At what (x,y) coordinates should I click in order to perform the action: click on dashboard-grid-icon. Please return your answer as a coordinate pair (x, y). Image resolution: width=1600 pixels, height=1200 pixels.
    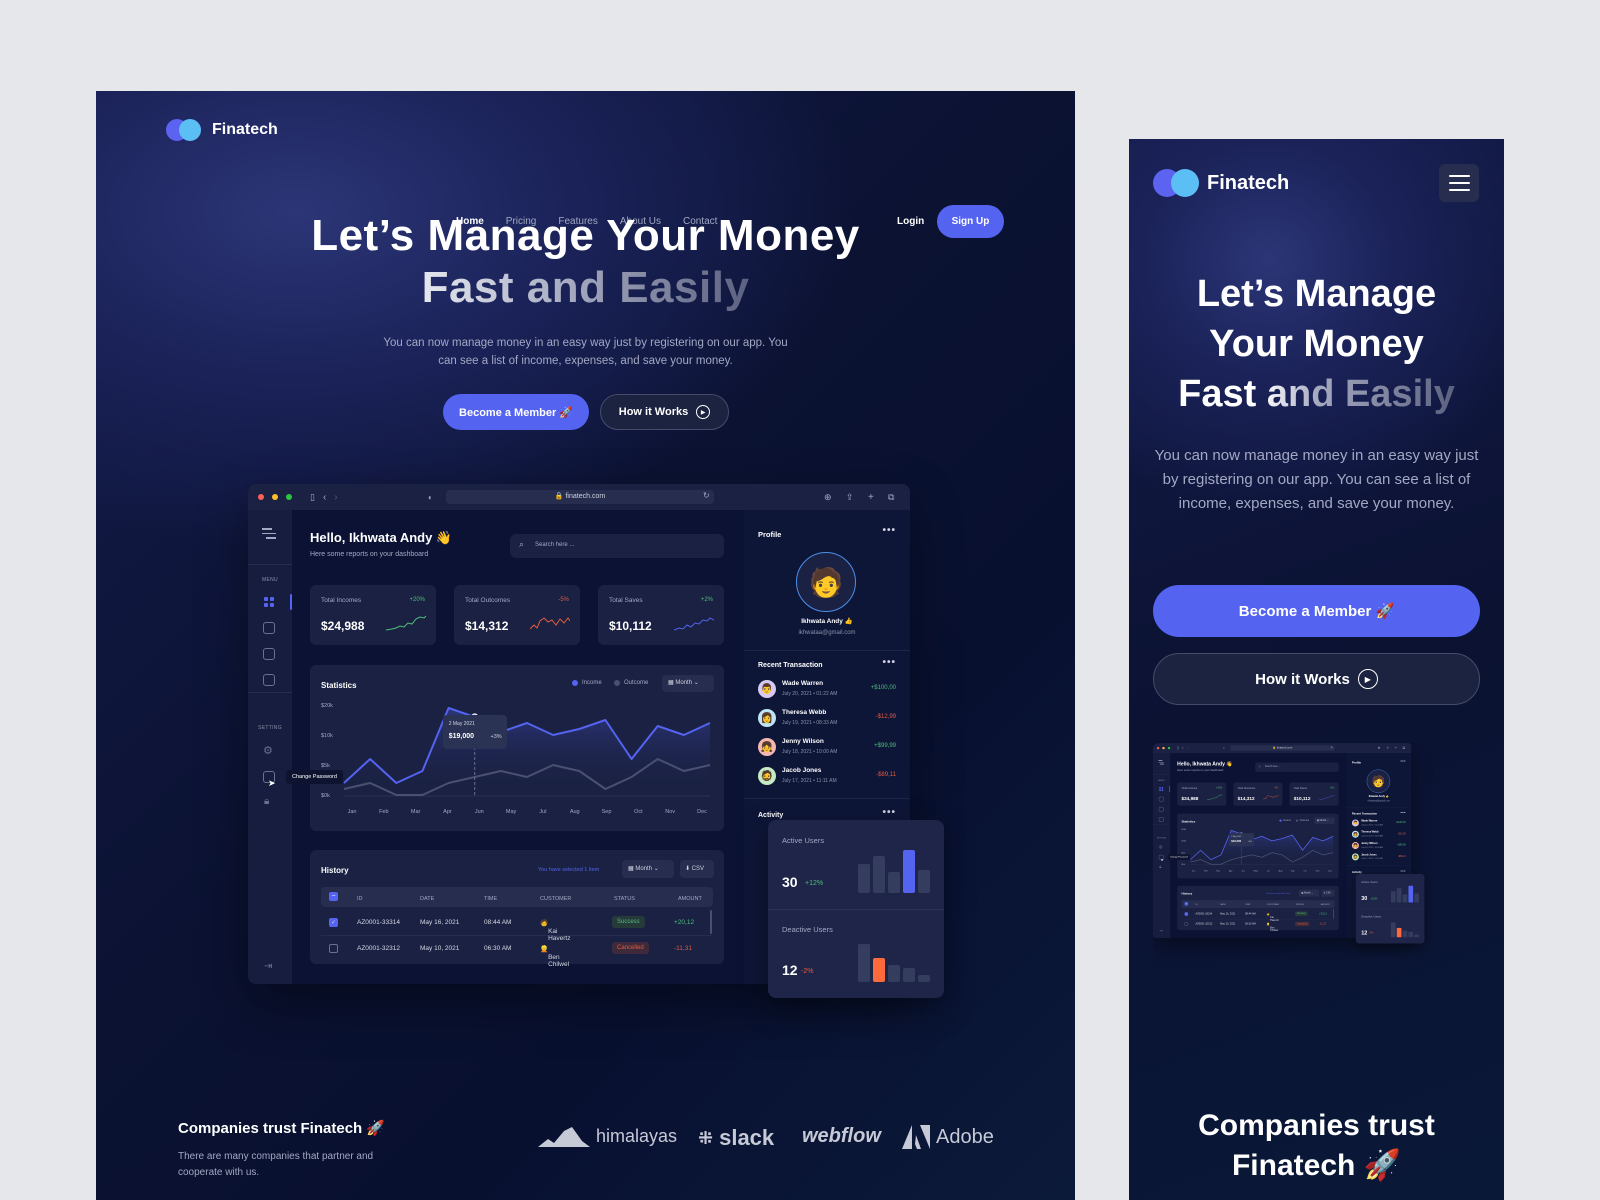
    Looking at the image, I should click on (269, 602).